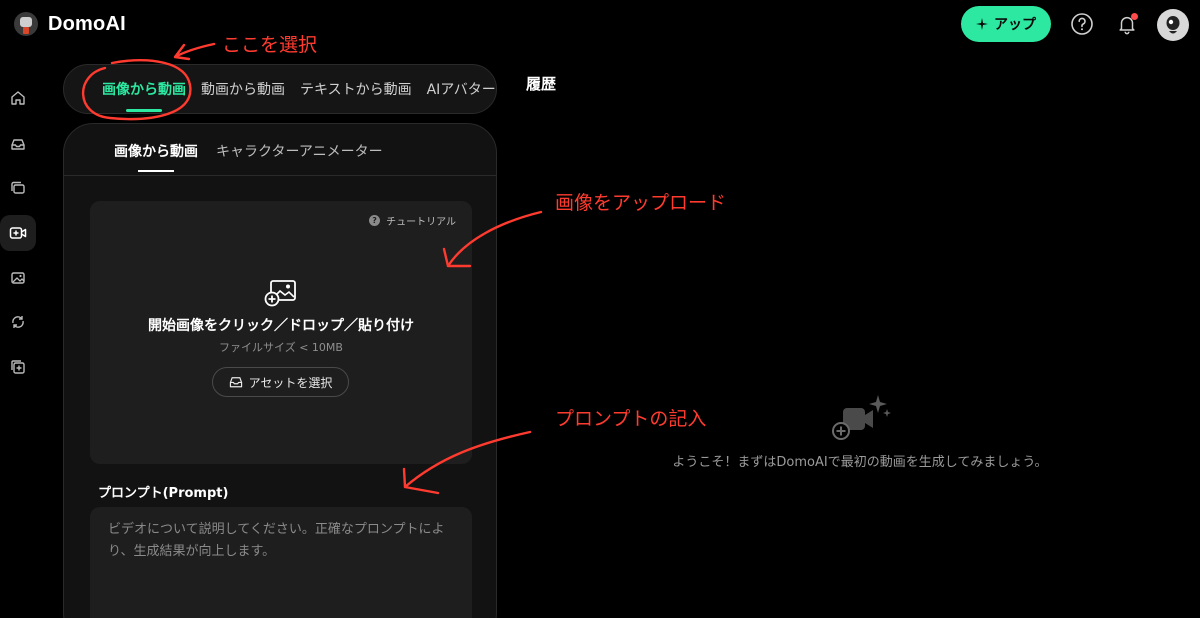 This screenshot has width=1200, height=618. Describe the element at coordinates (860, 462) in the screenshot. I see `empty-state-message: ようこそ！まずはDomoAIで最初の動画を生成してみましょう。` at that location.